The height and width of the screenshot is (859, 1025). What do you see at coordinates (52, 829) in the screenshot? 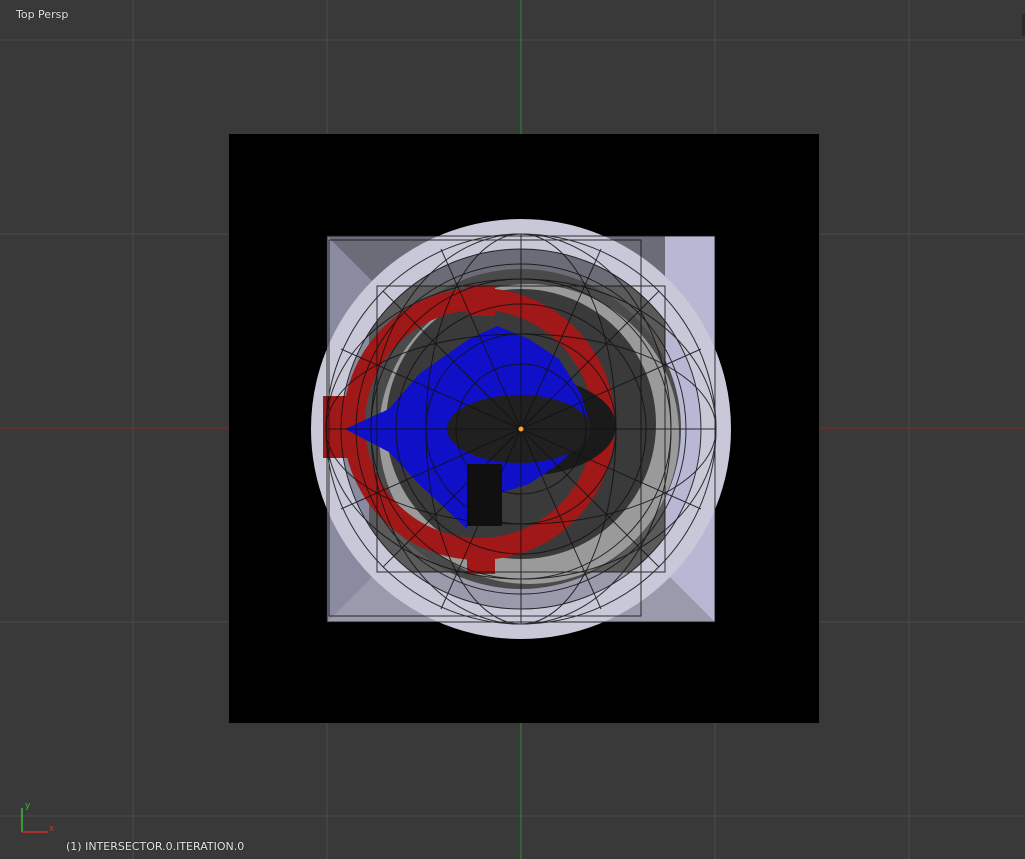
I see `axis-x-label: x` at bounding box center [52, 829].